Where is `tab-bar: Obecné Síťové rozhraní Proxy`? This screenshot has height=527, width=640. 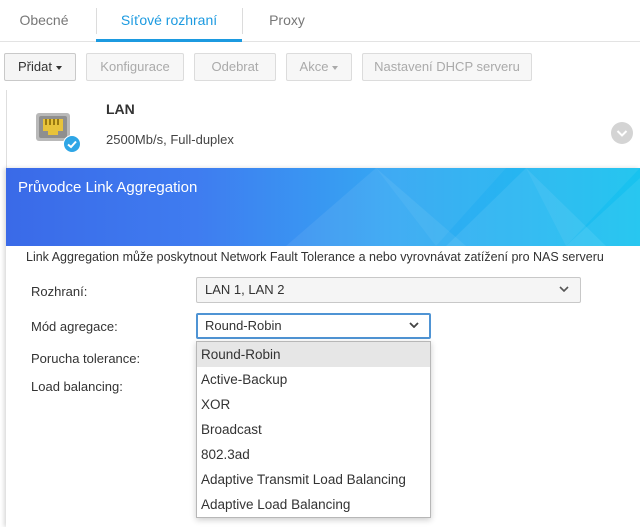
tab-bar: Obecné Síťové rozhraní Proxy is located at coordinates (320, 21).